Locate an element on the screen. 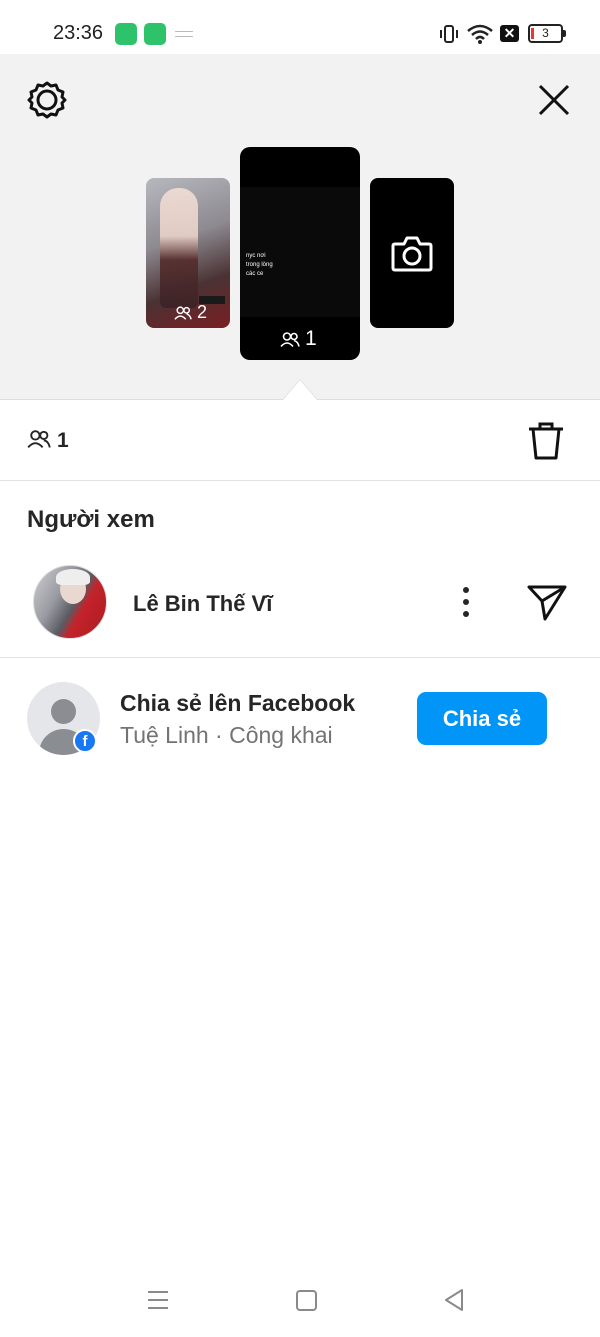  camera-icon is located at coordinates (412, 254).